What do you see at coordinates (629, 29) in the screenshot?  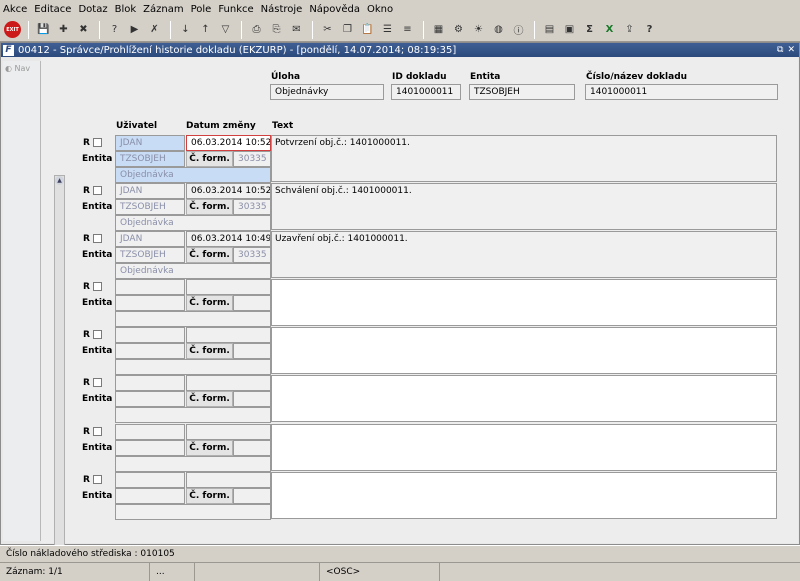 I see `export-button: ⇪` at bounding box center [629, 29].